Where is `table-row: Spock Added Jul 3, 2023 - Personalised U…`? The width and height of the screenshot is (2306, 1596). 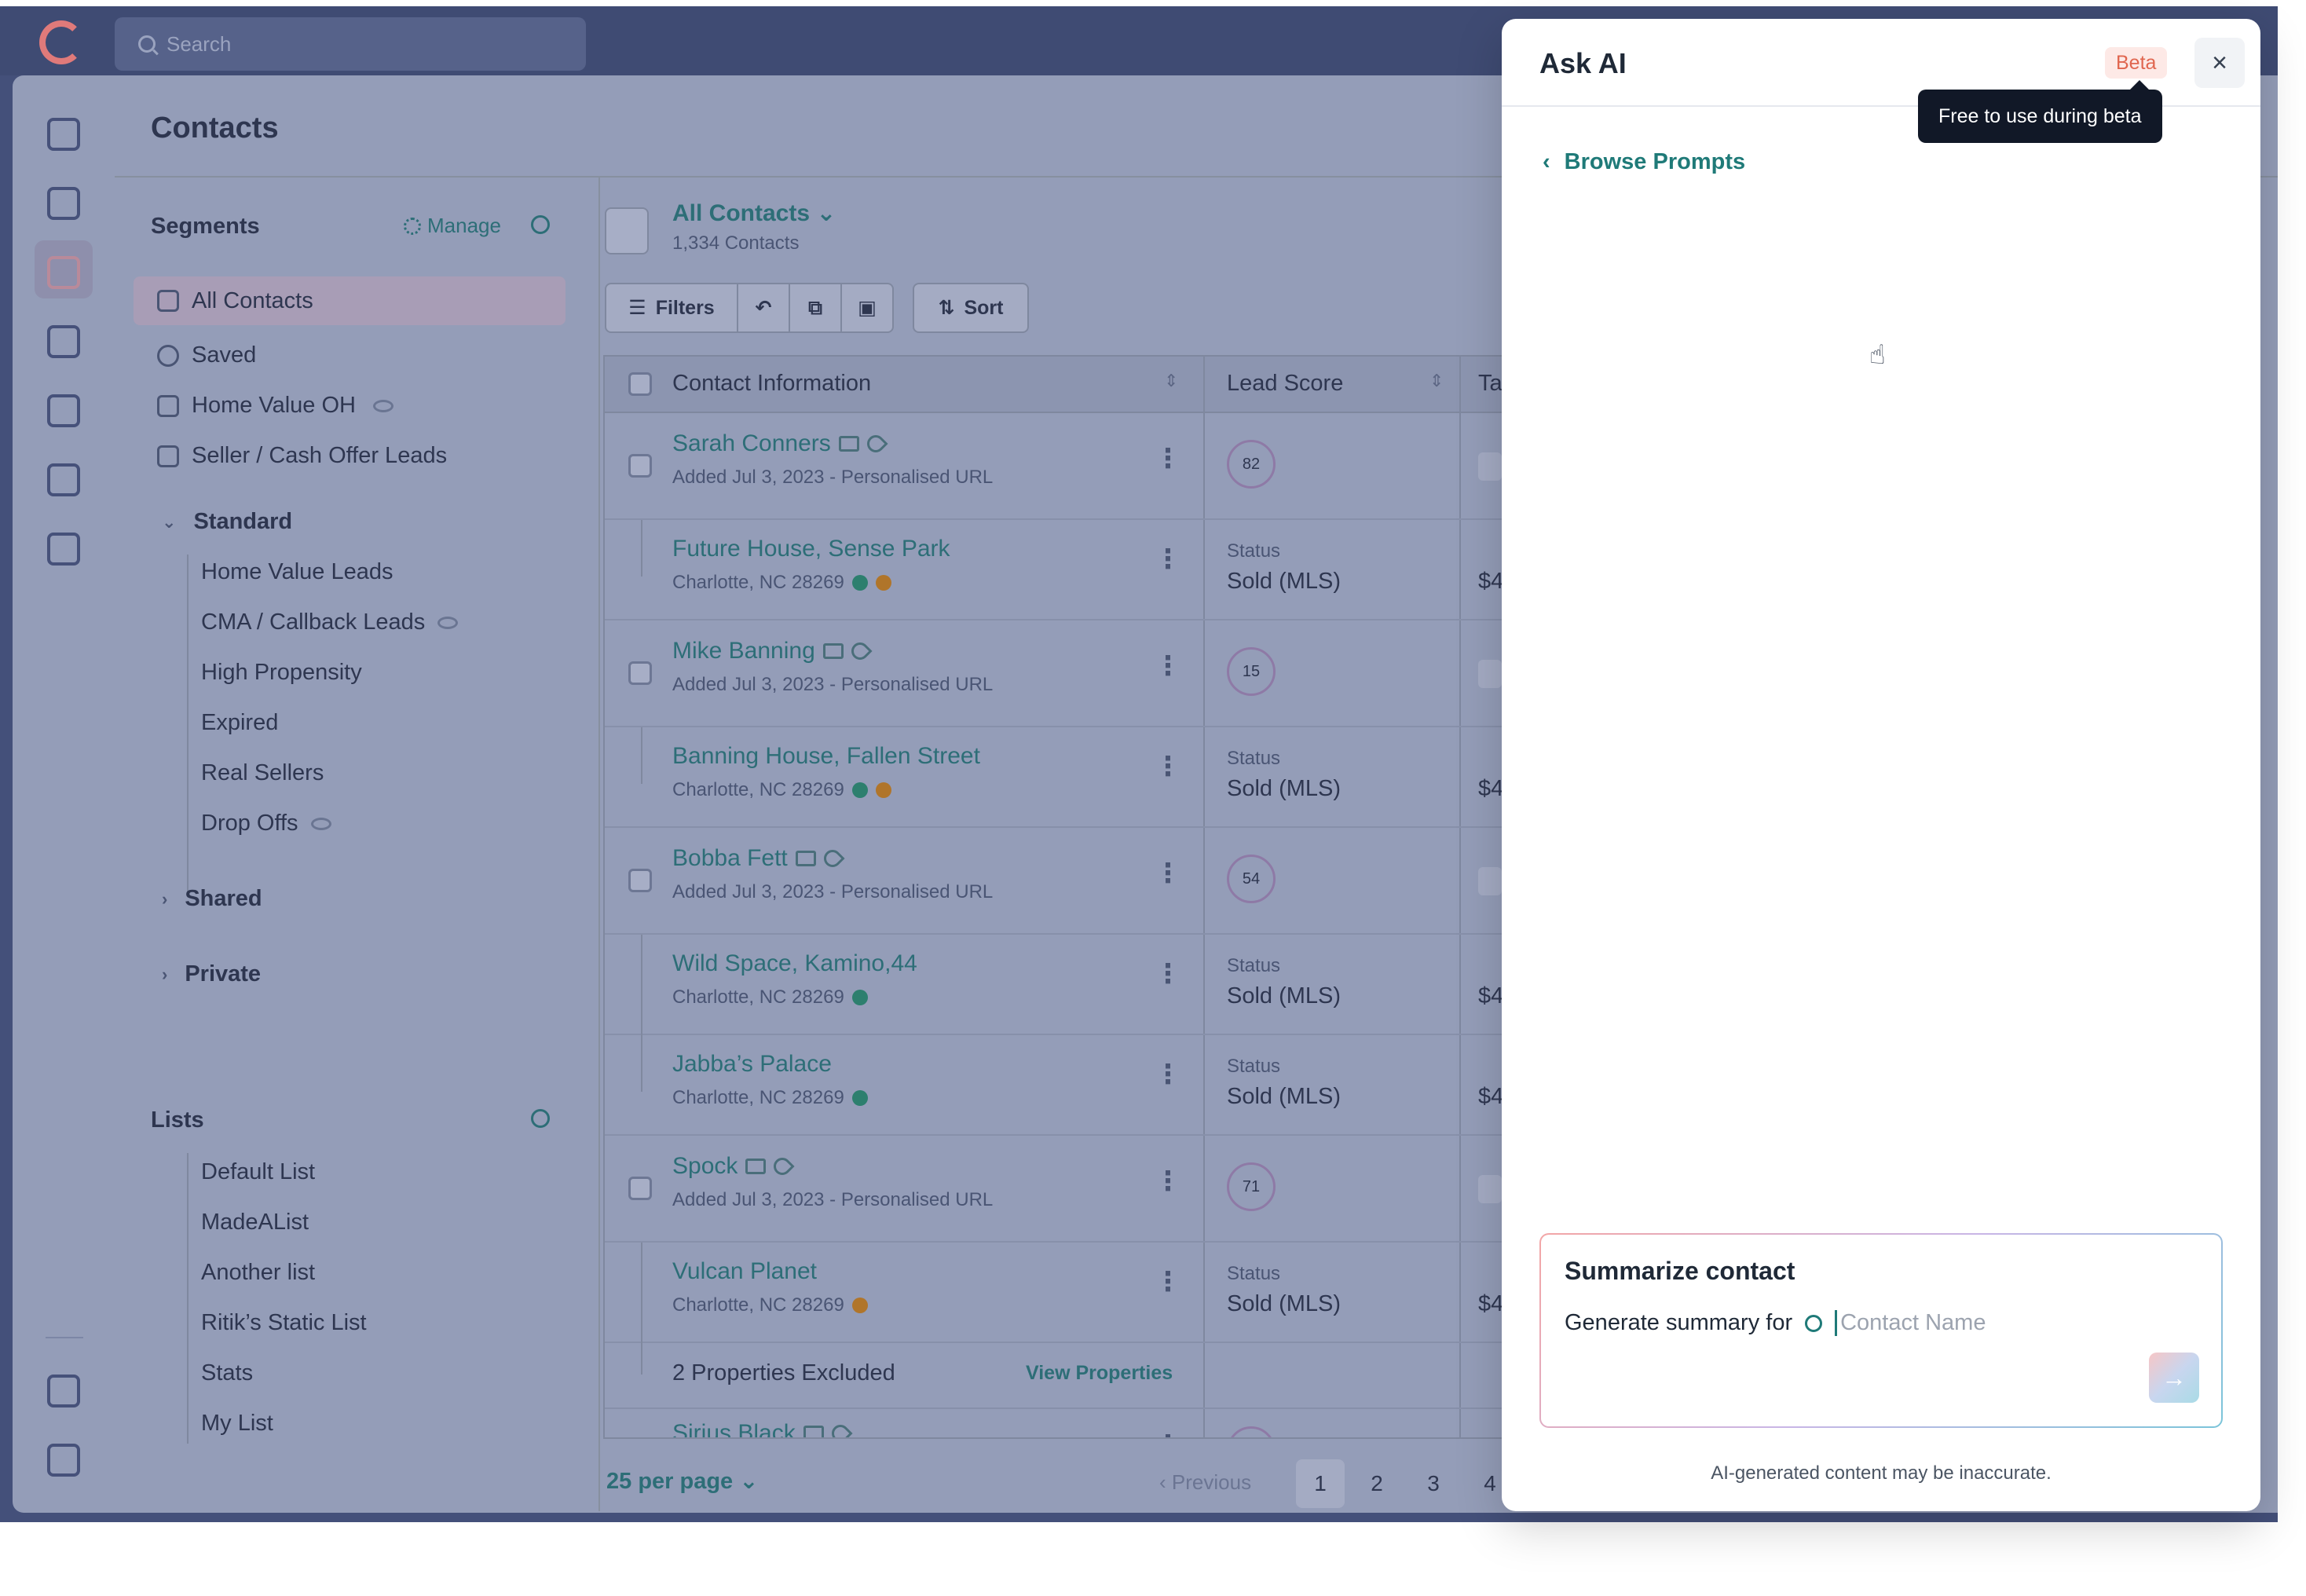 table-row: Spock Added Jul 3, 2023 - Personalised U… is located at coordinates (1114, 1189).